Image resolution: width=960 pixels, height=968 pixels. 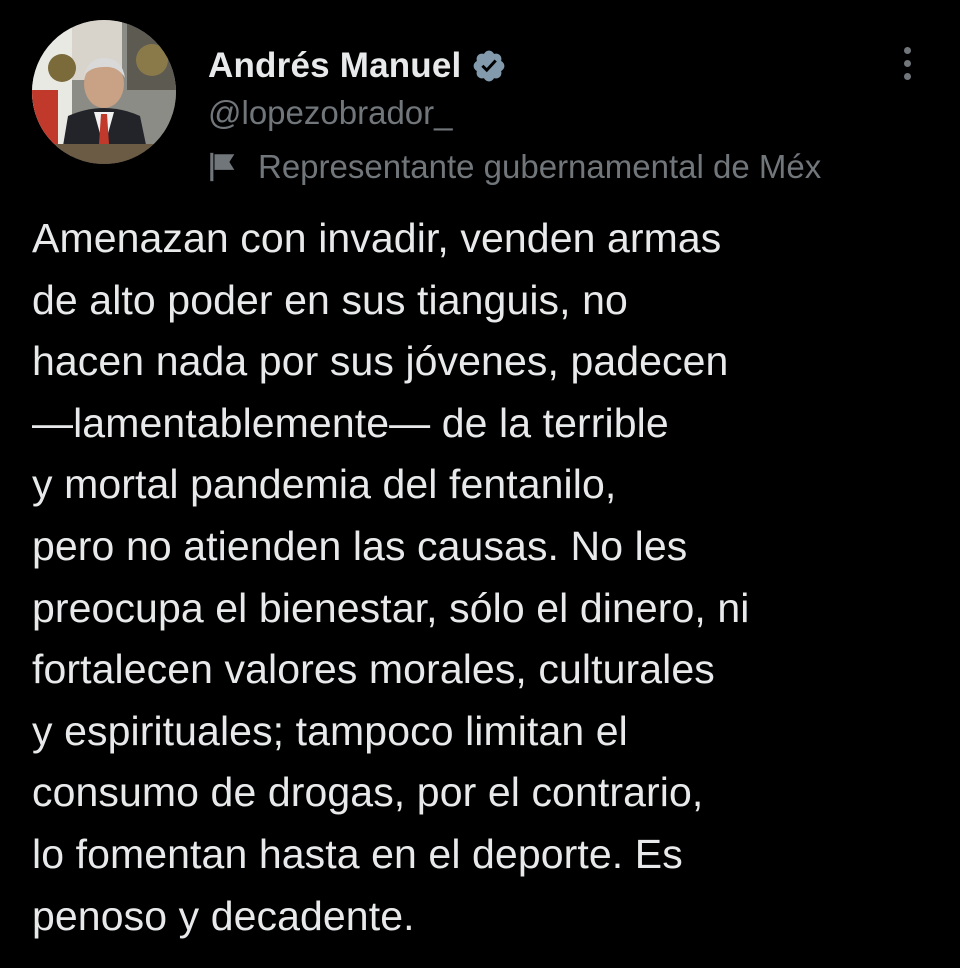 What do you see at coordinates (223, 167) in the screenshot?
I see `flag-icon` at bounding box center [223, 167].